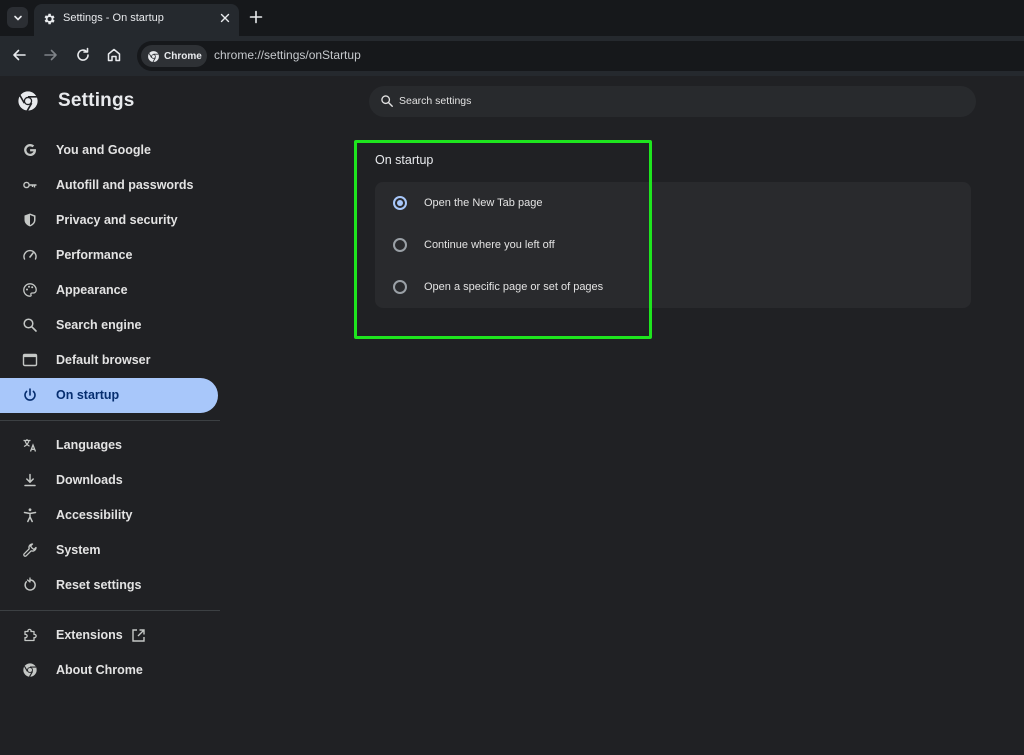 This screenshot has height=755, width=1024. Describe the element at coordinates (51, 55) in the screenshot. I see `forward-arrow-icon` at that location.